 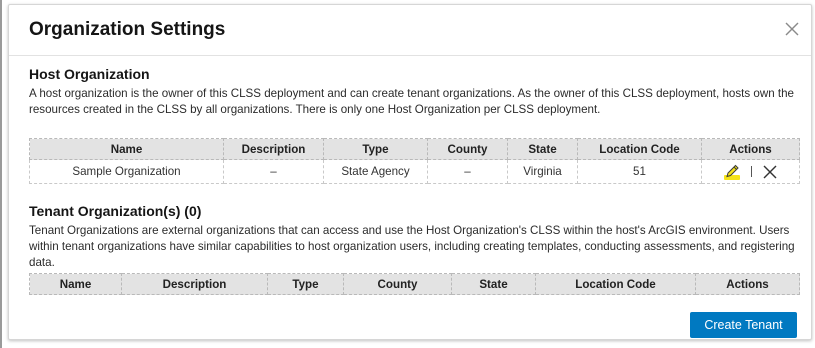 I want to click on cell-type: State Agency, so click(x=375, y=171).